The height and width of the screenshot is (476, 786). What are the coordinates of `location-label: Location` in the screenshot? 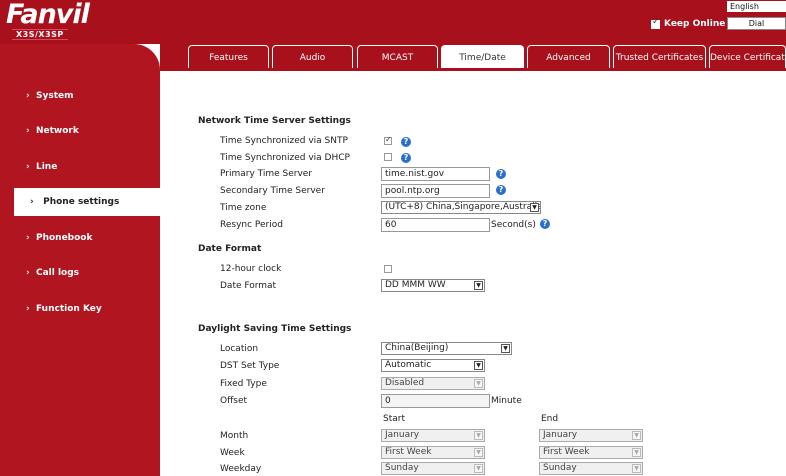 It's located at (239, 349).